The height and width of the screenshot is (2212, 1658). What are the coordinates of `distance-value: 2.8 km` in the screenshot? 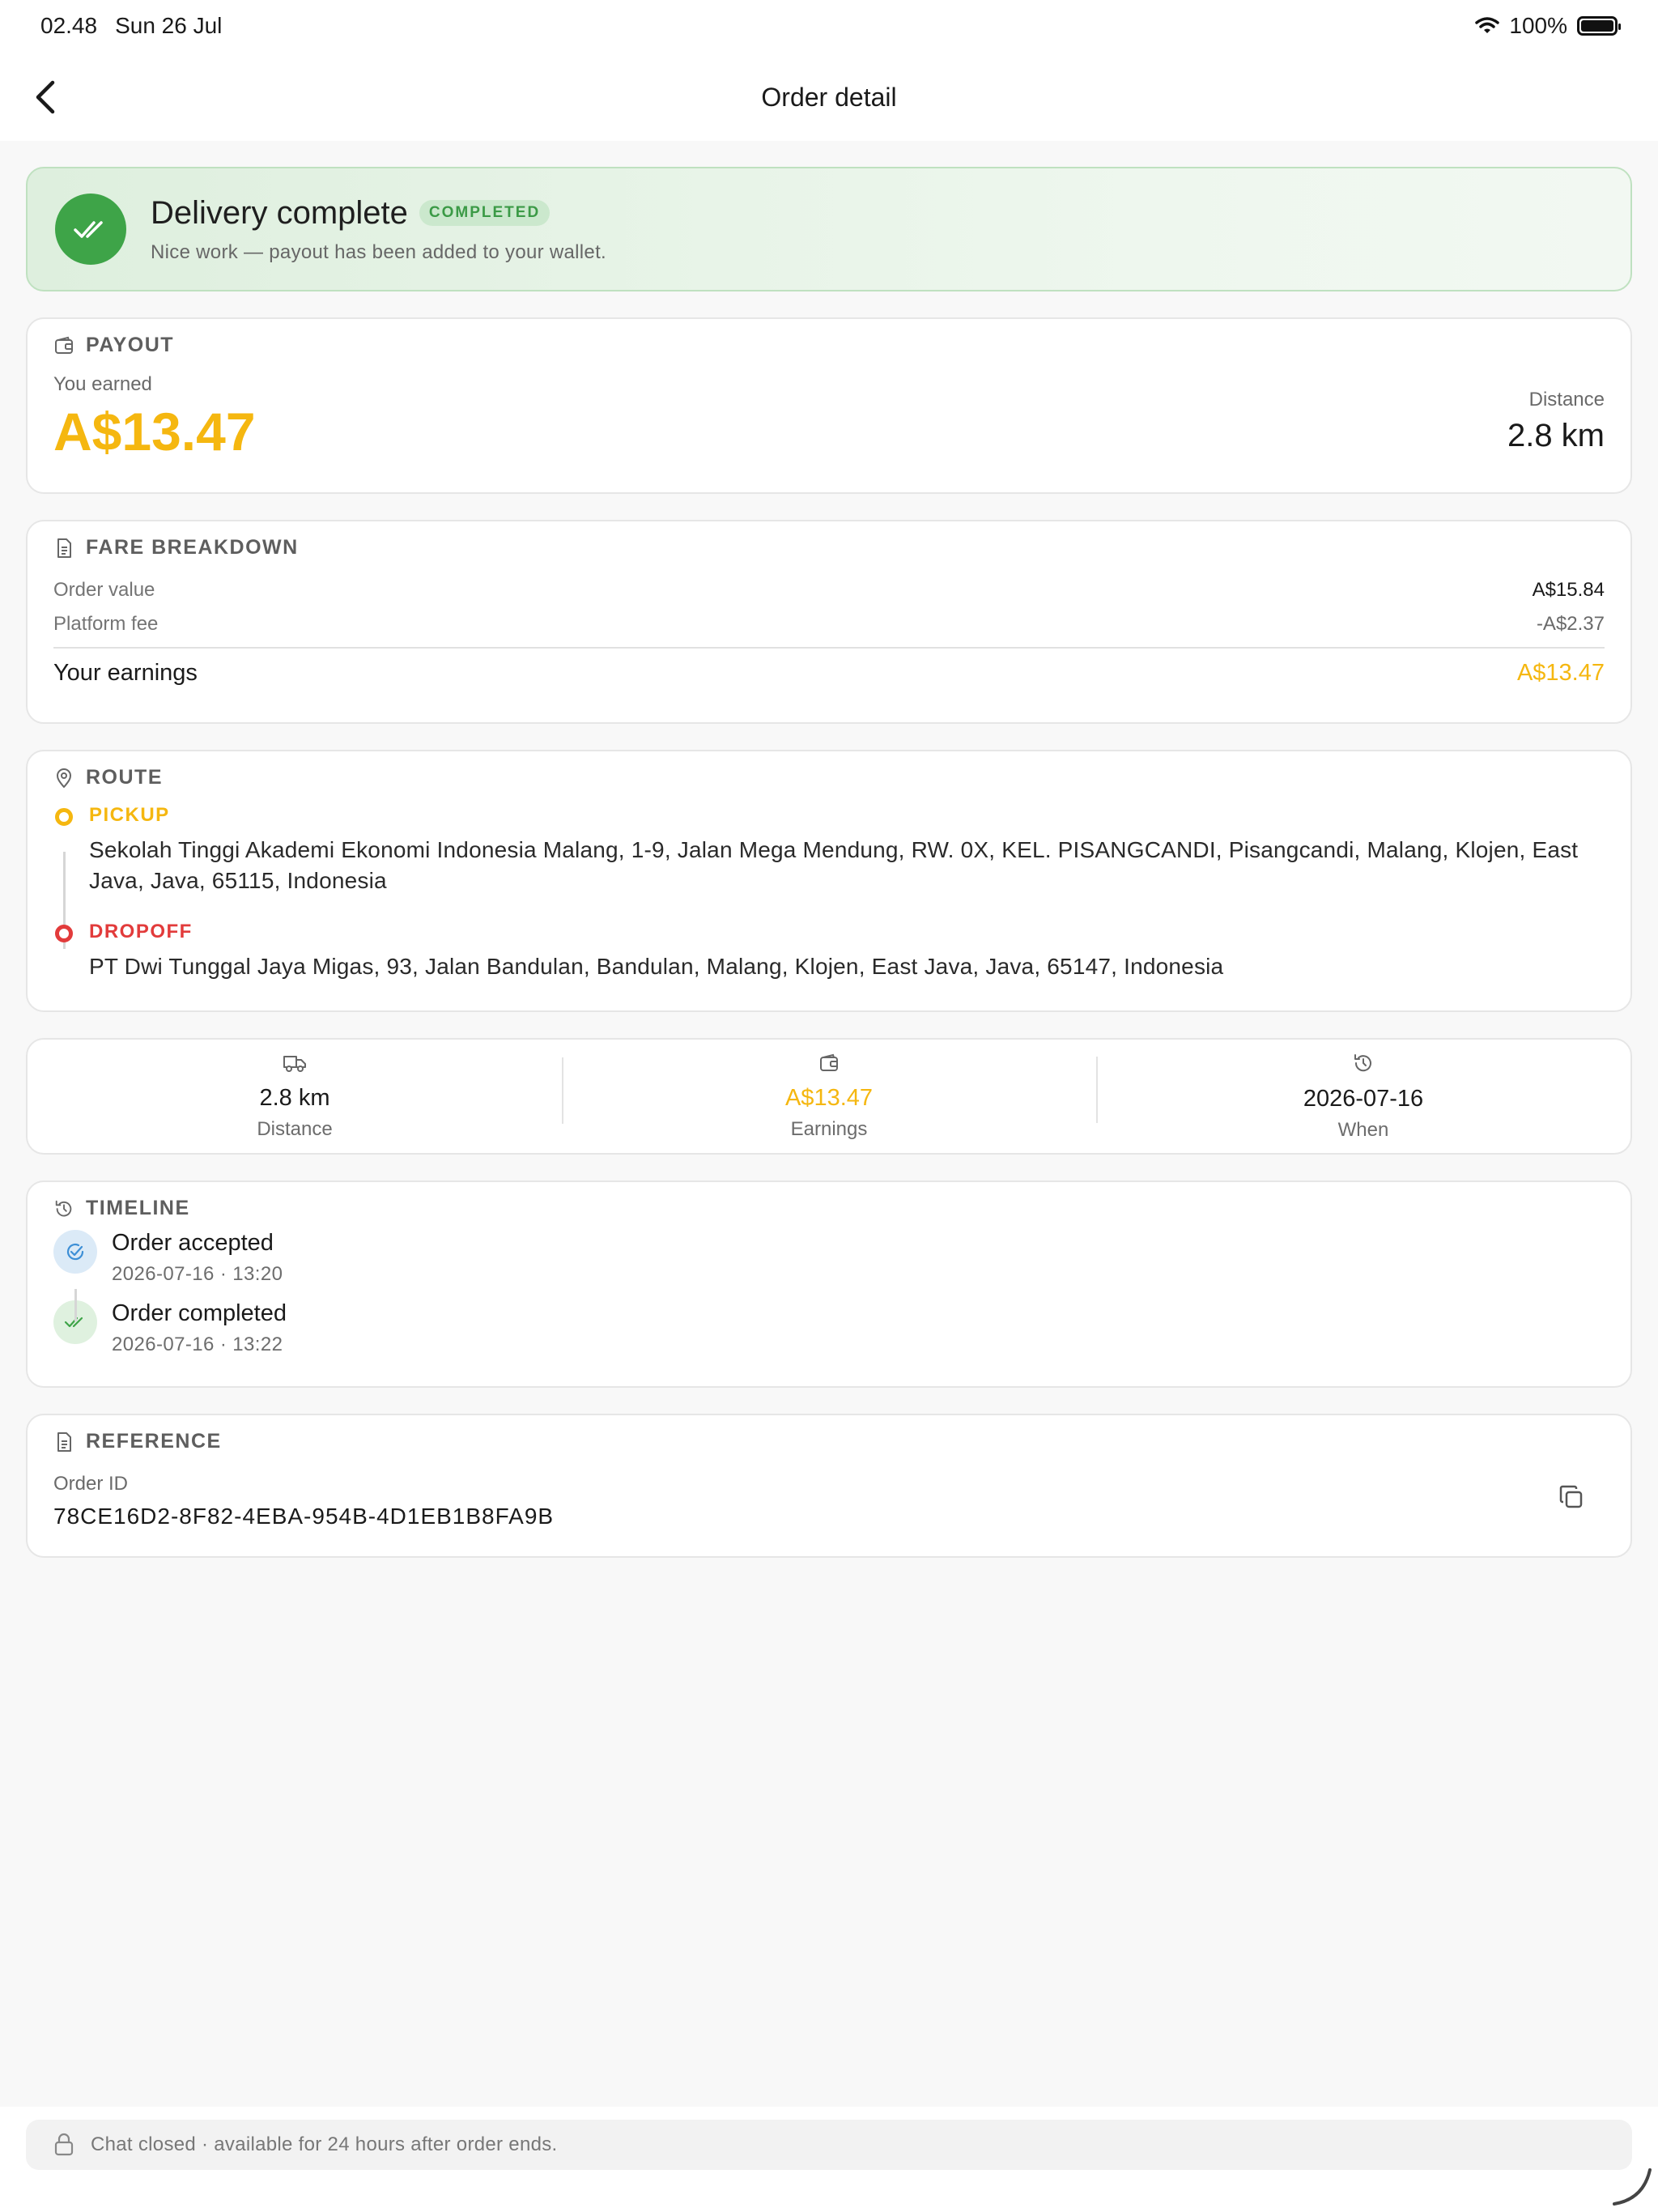 It's located at (1556, 435).